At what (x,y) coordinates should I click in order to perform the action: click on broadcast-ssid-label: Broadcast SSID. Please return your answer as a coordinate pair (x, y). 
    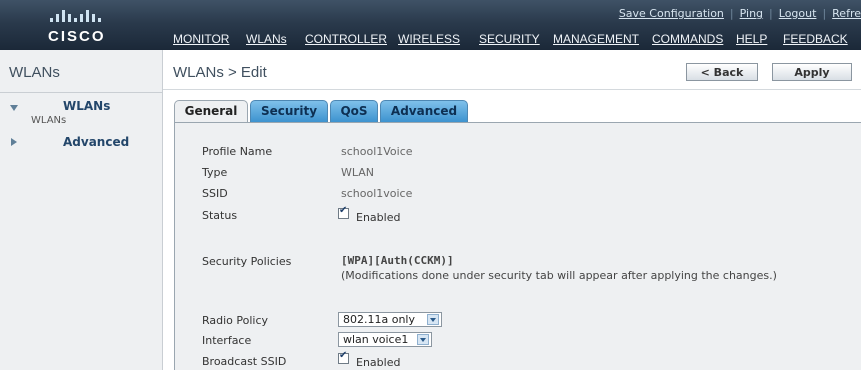
    Looking at the image, I should click on (244, 361).